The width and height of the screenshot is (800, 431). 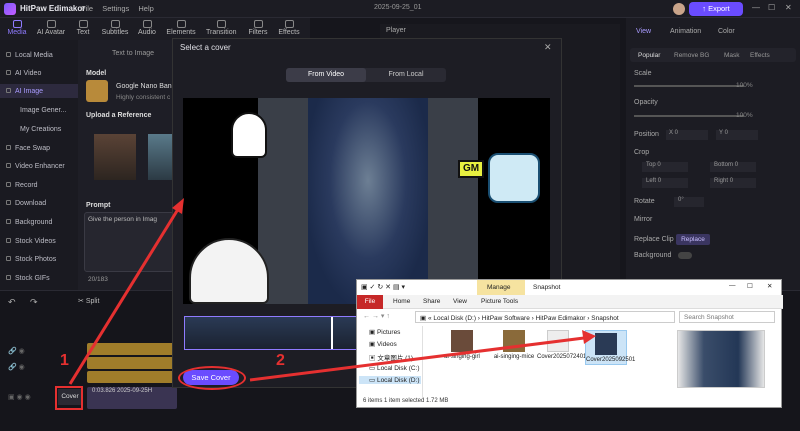 I want to click on step-2-label: 2, so click(x=280, y=360).